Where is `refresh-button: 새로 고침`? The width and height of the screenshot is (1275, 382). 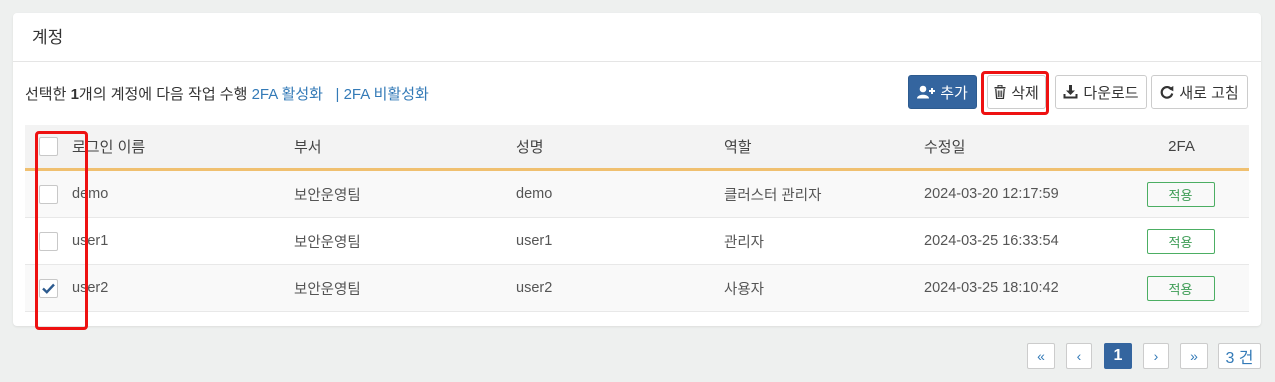 refresh-button: 새로 고침 is located at coordinates (1199, 92).